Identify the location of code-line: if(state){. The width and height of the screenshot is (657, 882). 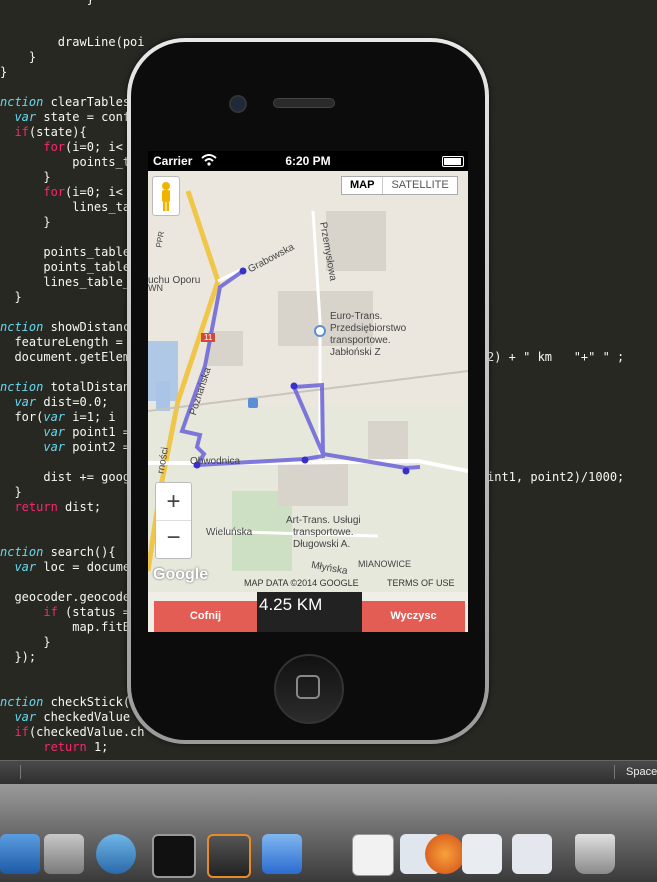
(50, 132).